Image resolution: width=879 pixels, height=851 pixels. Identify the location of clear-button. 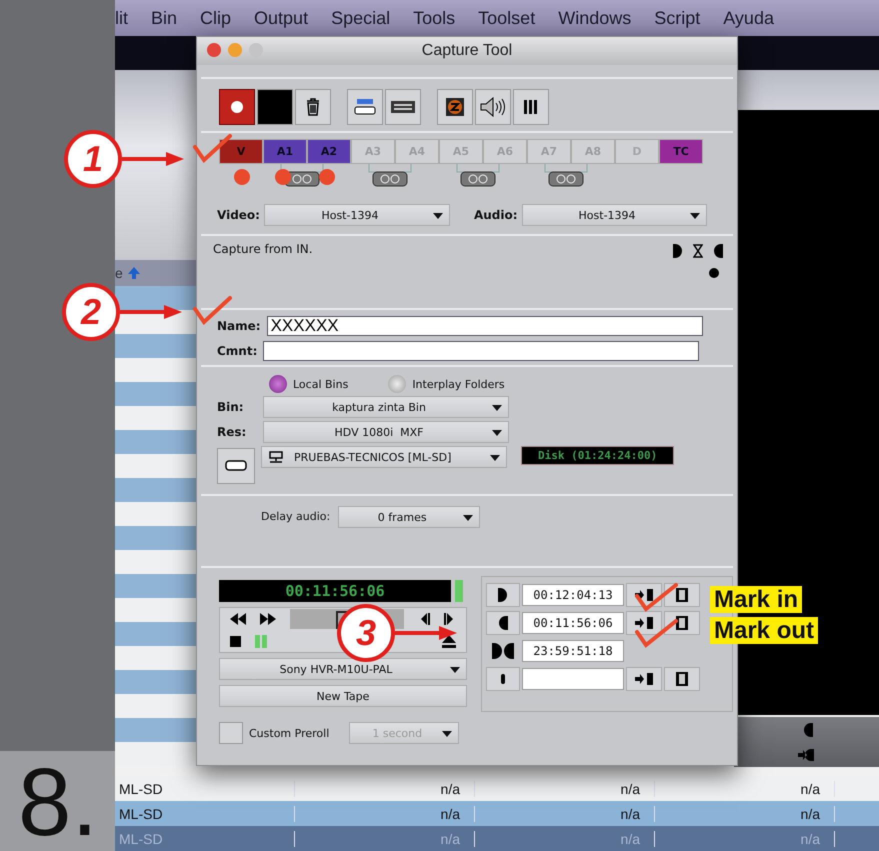
(503, 679).